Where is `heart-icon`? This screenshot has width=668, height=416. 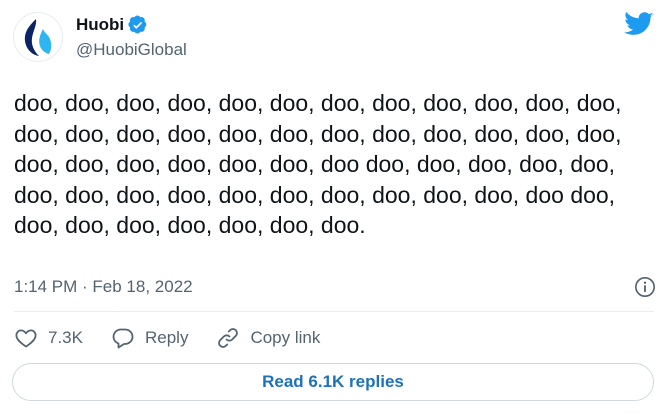
heart-icon is located at coordinates (26, 338).